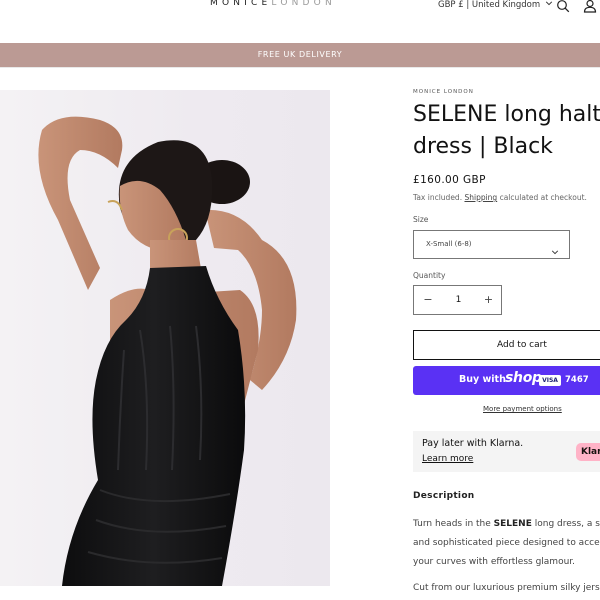 The width and height of the screenshot is (600, 600). Describe the element at coordinates (429, 275) in the screenshot. I see `quantity-label: Quantity` at that location.